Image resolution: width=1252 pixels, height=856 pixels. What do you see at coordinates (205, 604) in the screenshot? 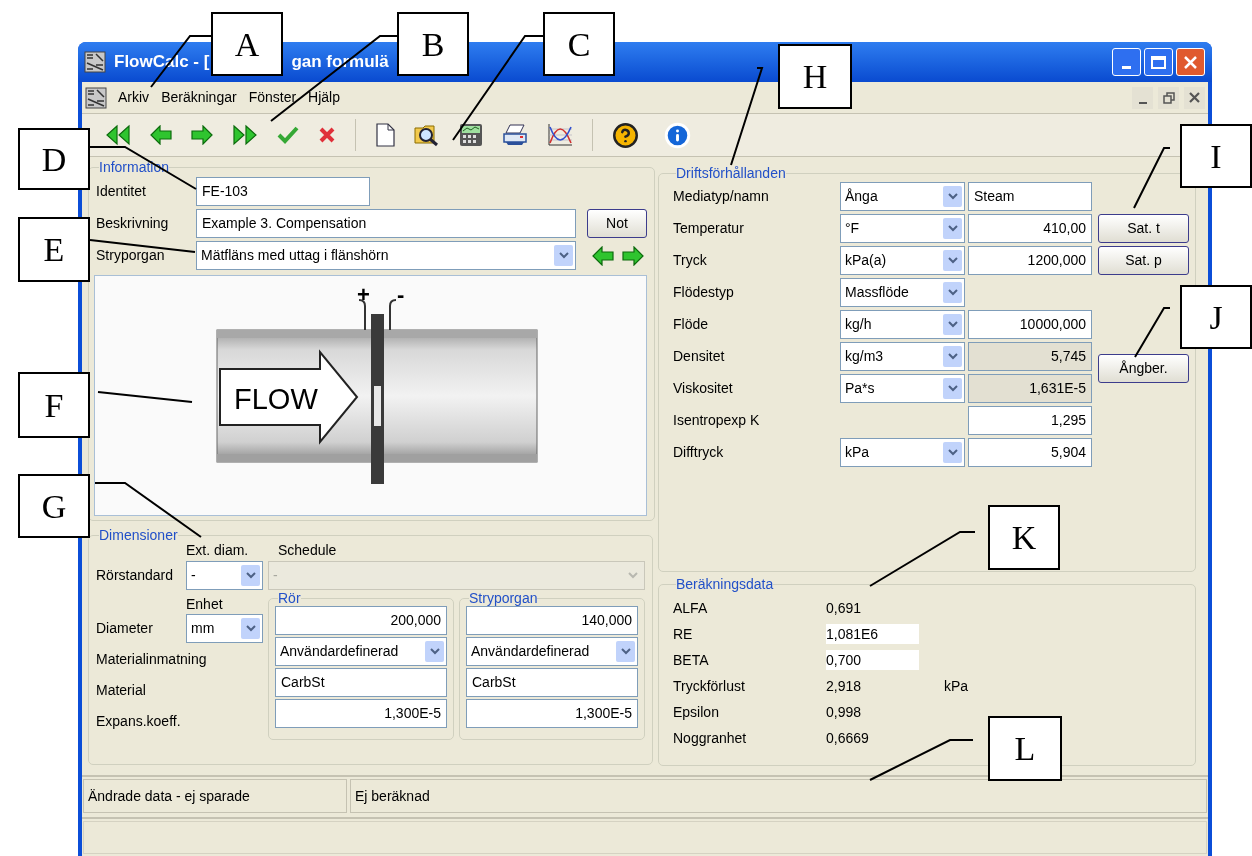
I see `column-label: Enhet` at bounding box center [205, 604].